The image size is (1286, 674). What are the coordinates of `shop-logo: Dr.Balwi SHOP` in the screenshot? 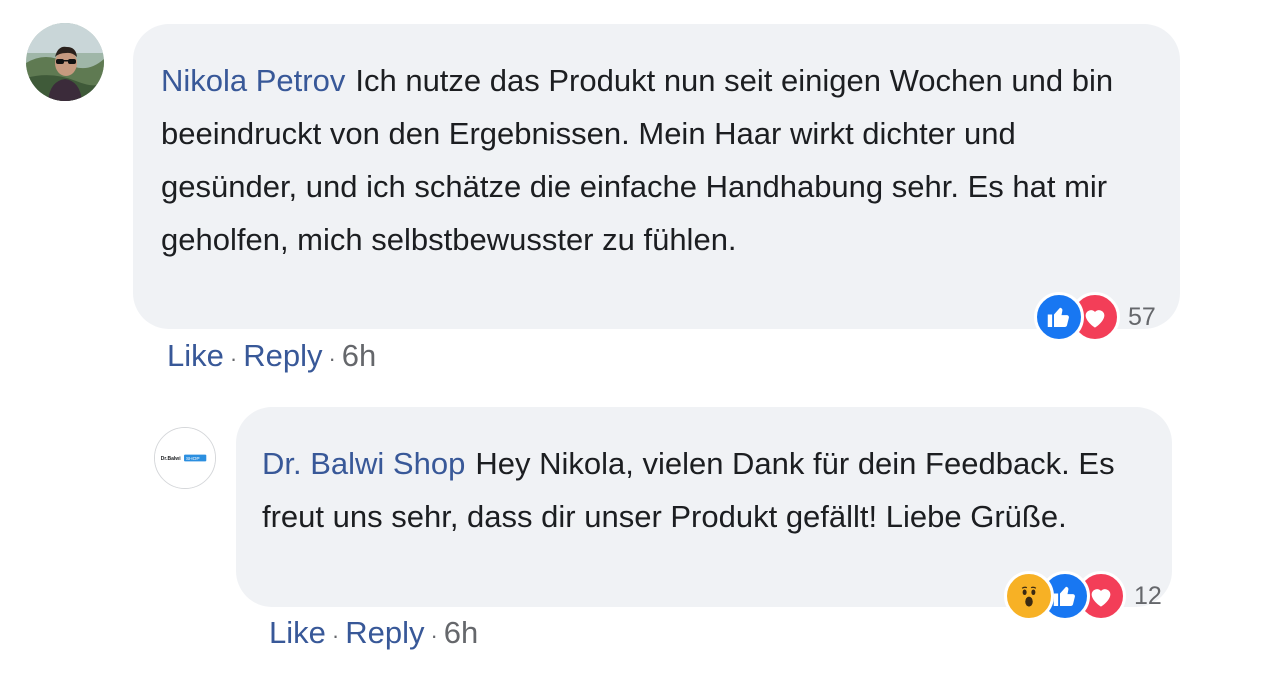 It's located at (185, 458).